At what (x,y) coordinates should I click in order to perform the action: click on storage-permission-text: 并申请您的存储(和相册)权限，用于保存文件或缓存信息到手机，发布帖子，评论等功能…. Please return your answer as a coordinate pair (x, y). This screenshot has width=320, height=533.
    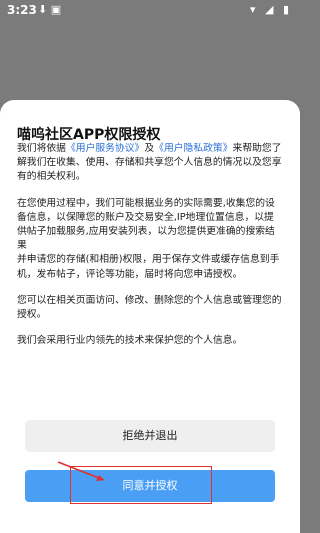
    Looking at the image, I should click on (148, 267).